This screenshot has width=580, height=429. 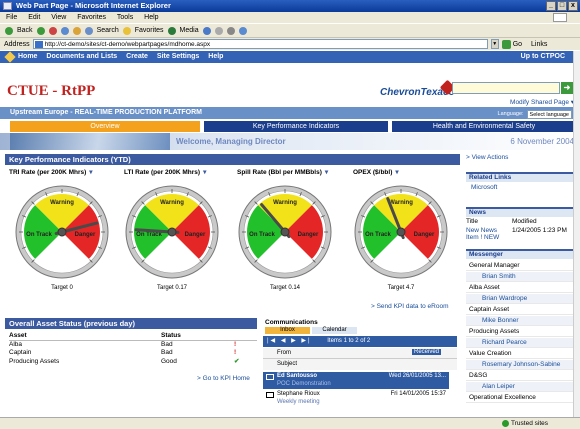 I want to click on gauge-title-text: TRI Rate (per 200K Mhrs), so click(x=48, y=172).